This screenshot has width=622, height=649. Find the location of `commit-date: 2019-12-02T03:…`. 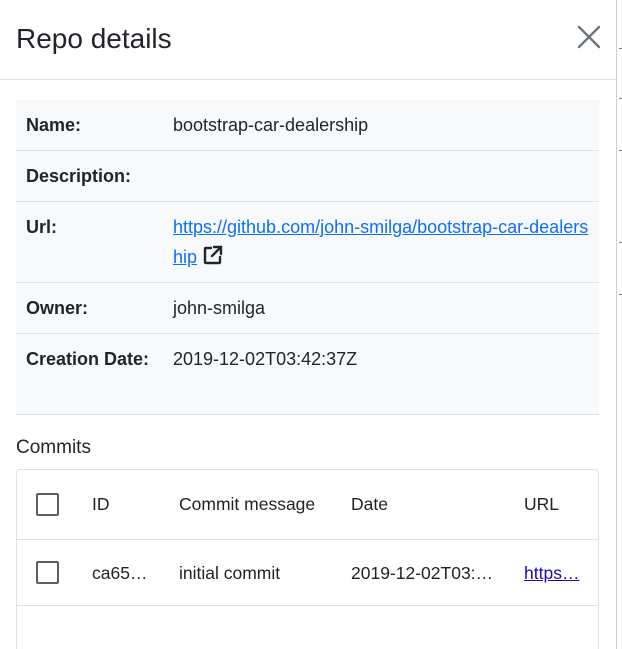

commit-date: 2019-12-02T03:… is located at coordinates (422, 572).